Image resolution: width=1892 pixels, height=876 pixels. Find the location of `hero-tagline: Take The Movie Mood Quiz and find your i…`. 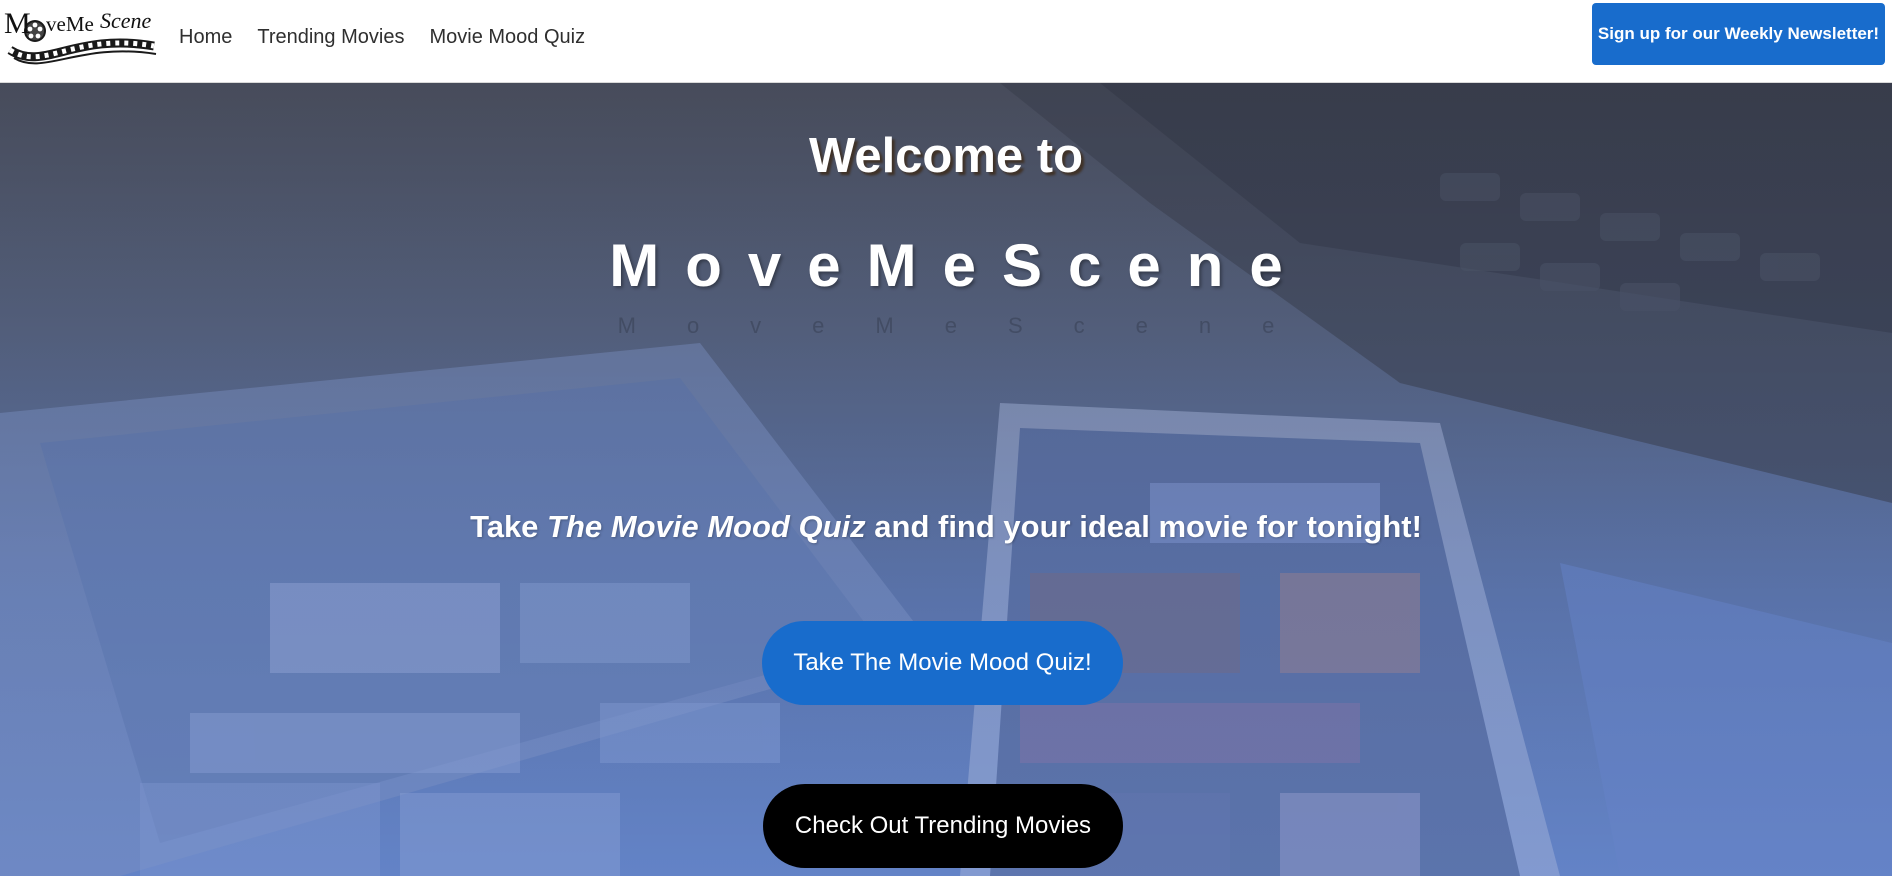

hero-tagline: Take The Movie Mood Quiz and find your i… is located at coordinates (946, 527).